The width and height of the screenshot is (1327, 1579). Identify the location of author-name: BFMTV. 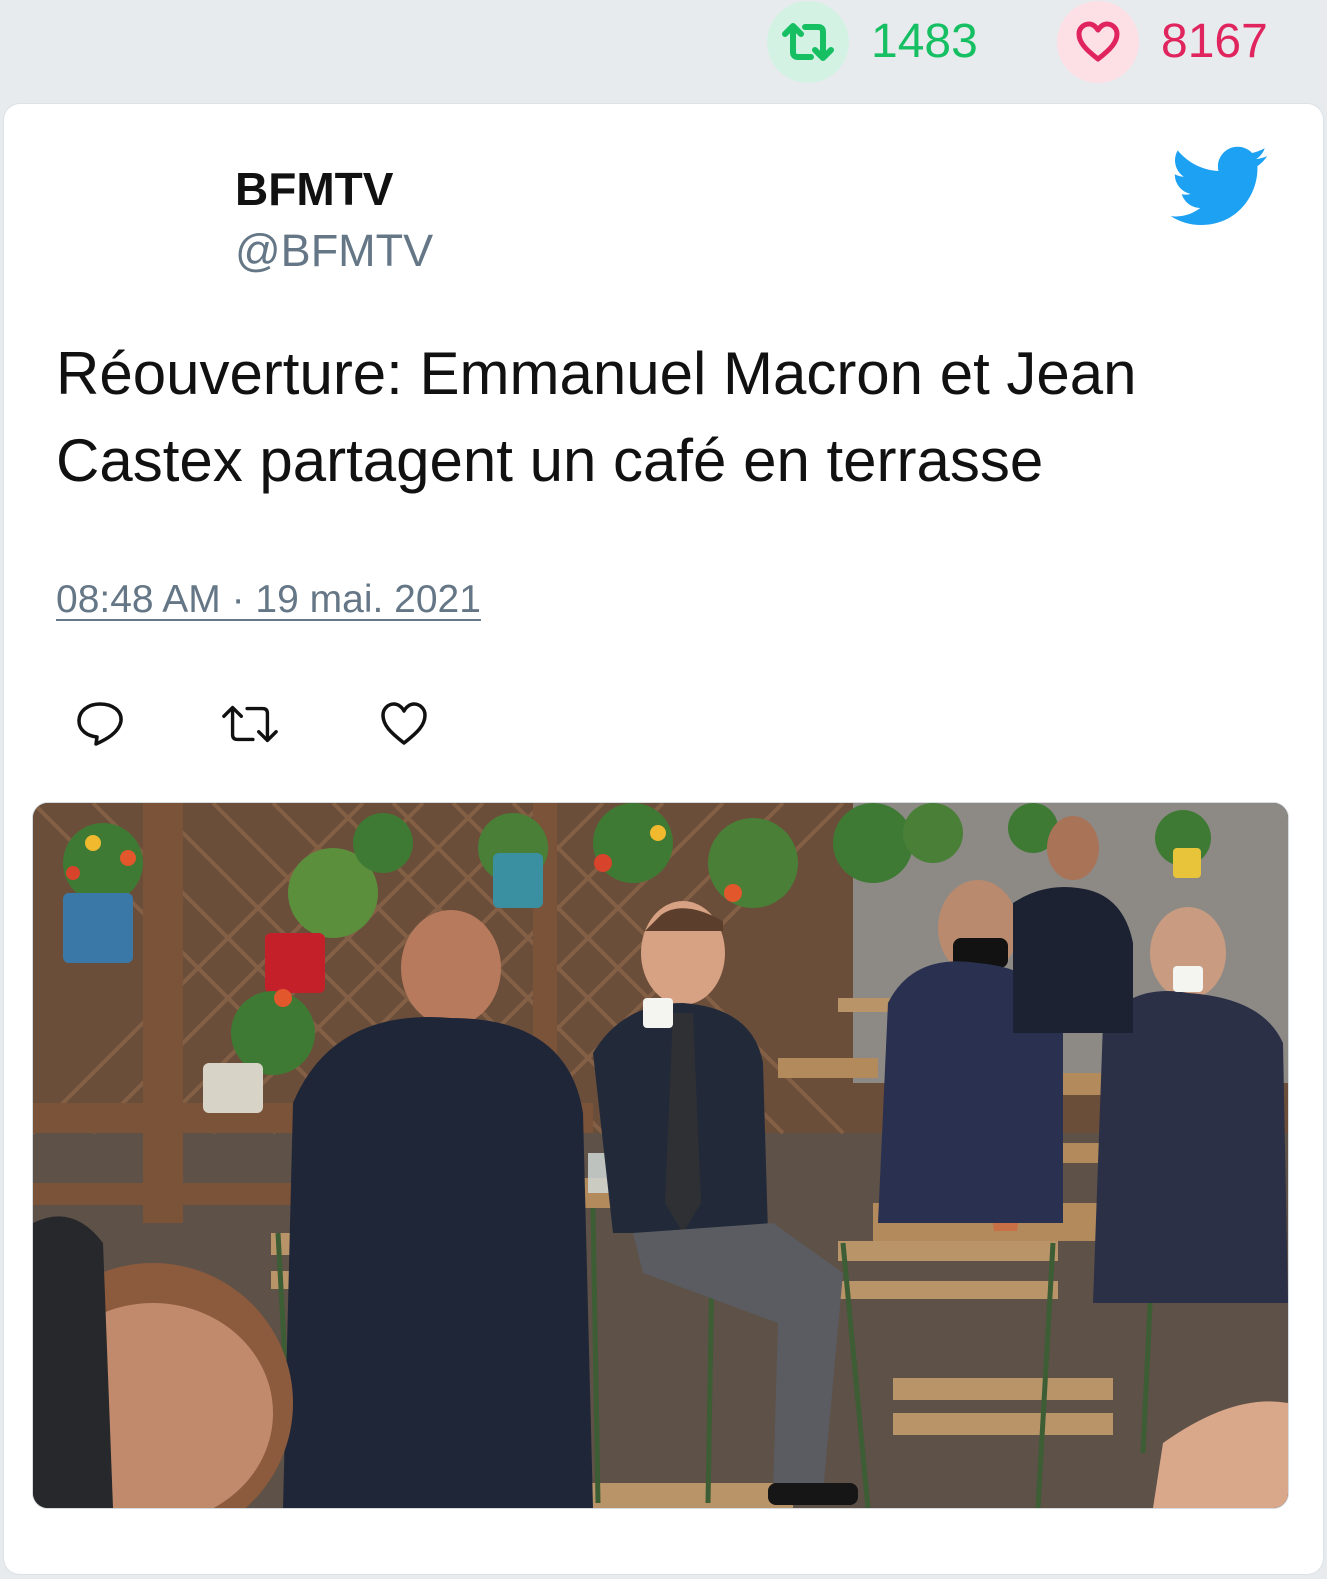
(314, 189).